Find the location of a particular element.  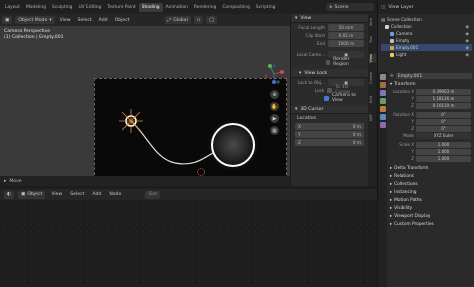

outliner-item: Camera ◉ is located at coordinates (426, 33).